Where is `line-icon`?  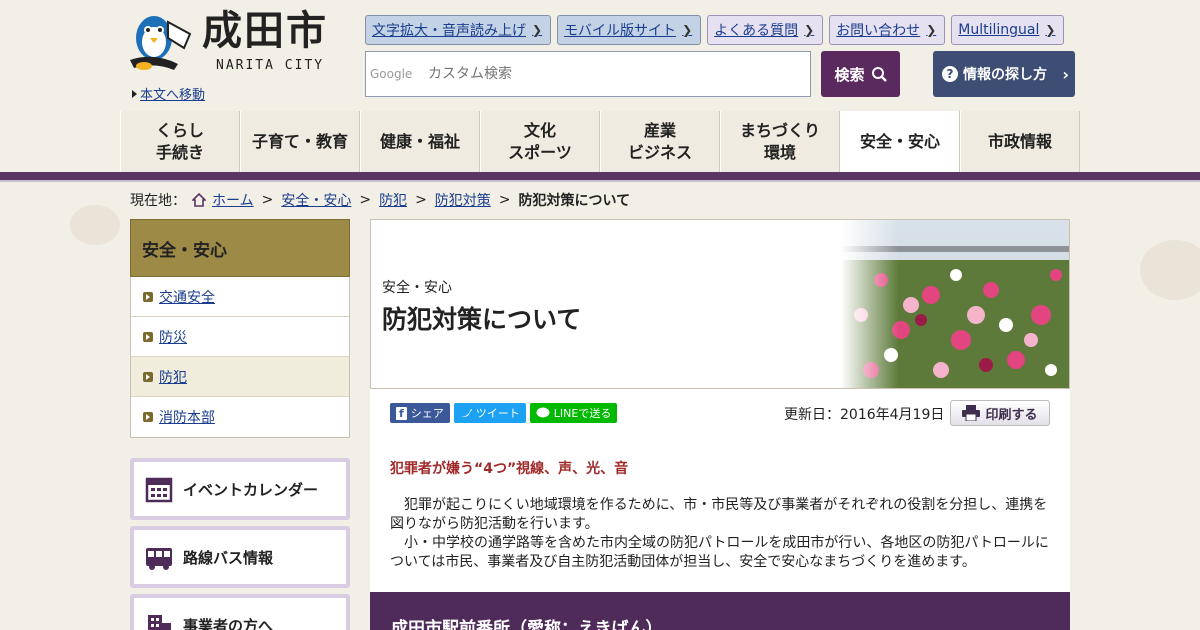
line-icon is located at coordinates (543, 412).